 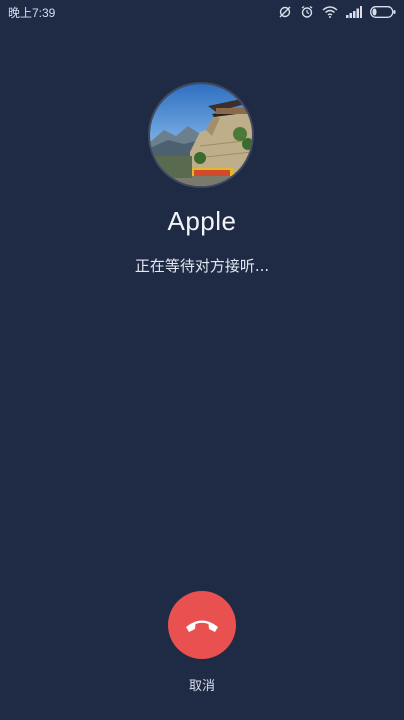 What do you see at coordinates (330, 12) in the screenshot?
I see `wifi-icon` at bounding box center [330, 12].